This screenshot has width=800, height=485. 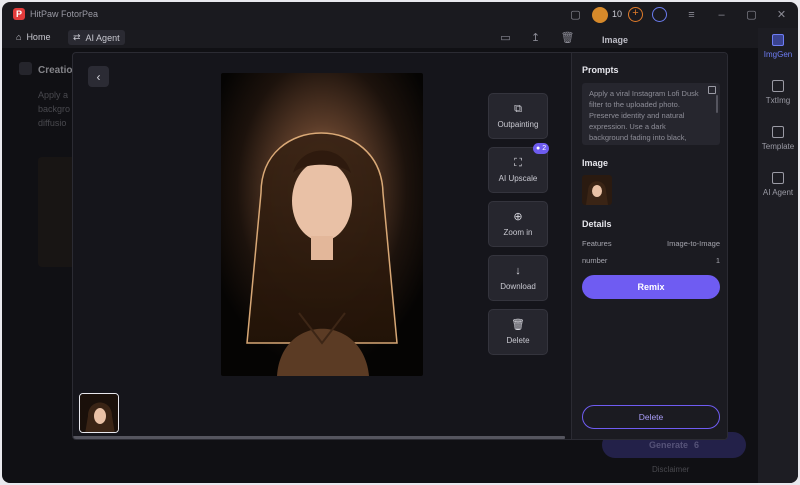 I want to click on back-button: ‹, so click(x=98, y=76).